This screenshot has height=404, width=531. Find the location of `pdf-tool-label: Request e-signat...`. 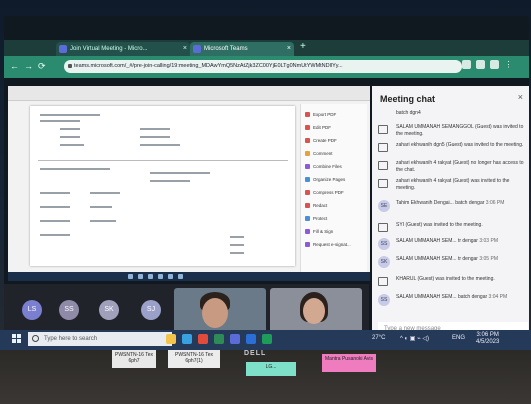

pdf-tool-label: Request e-signat... is located at coordinates (332, 244).